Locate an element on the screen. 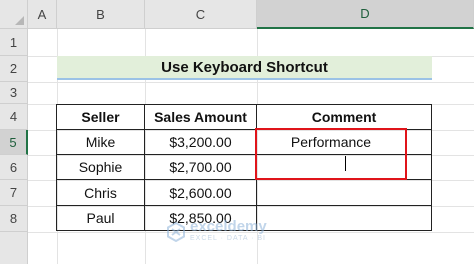  cell-seller: Chris is located at coordinates (101, 193).